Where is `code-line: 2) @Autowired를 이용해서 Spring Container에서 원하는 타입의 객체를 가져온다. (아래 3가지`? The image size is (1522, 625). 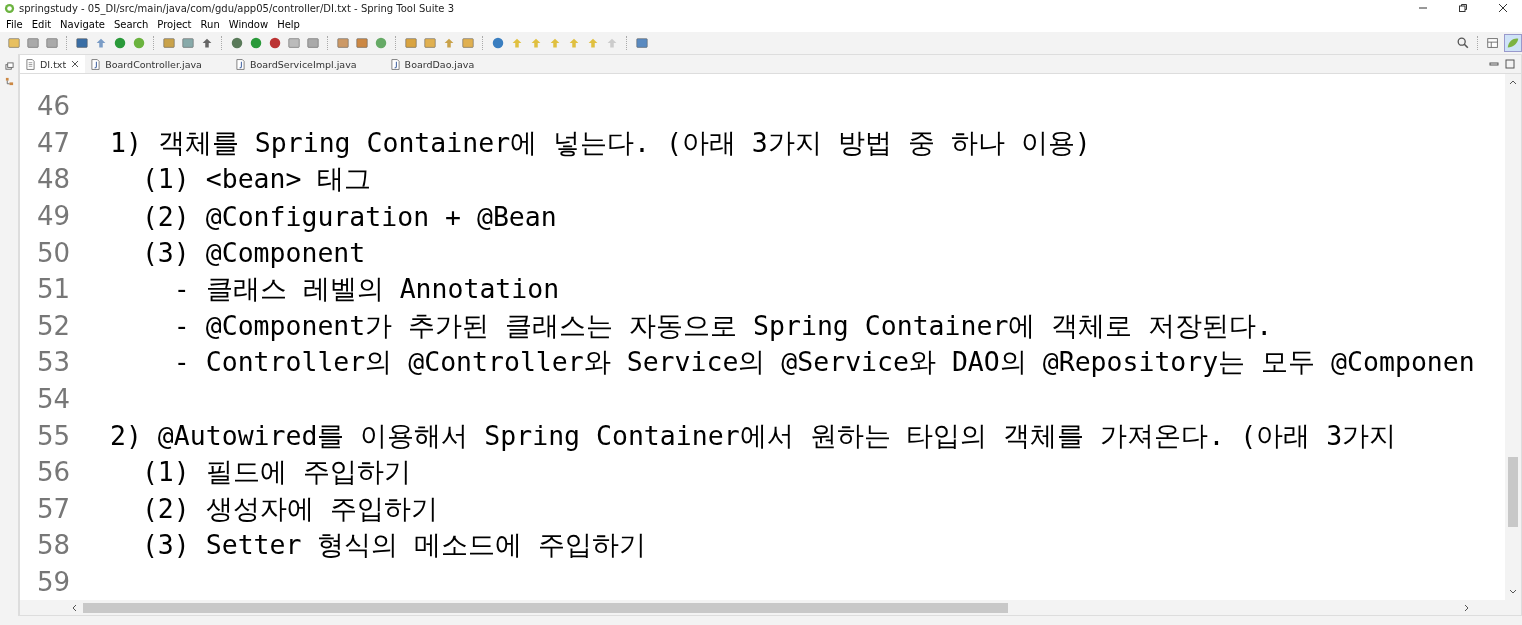
code-line: 2) @Autowired를 이용해서 Spring Container에서 원하는 타입의 객체를 가져온다. (아래 3가지 is located at coordinates (753, 435).